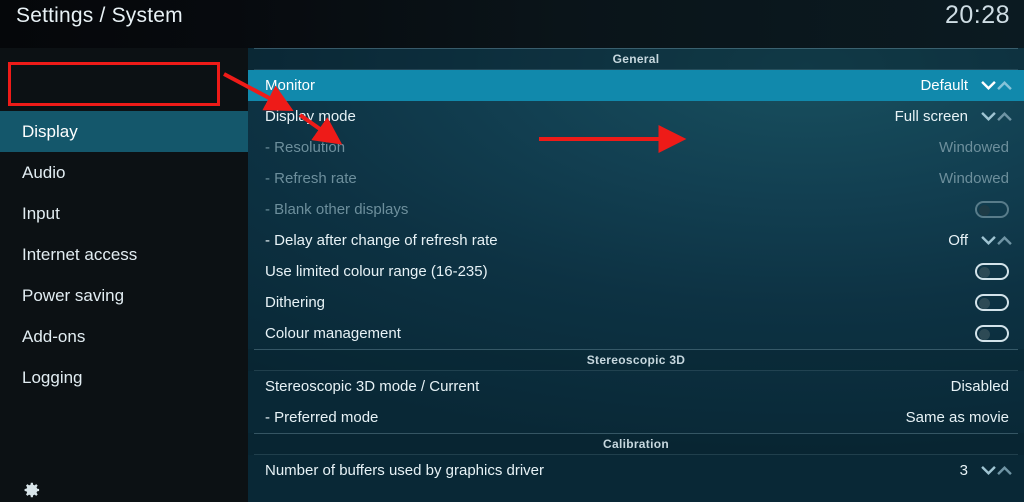  Describe the element at coordinates (931, 116) in the screenshot. I see `settings-row-value: Full screen` at that location.